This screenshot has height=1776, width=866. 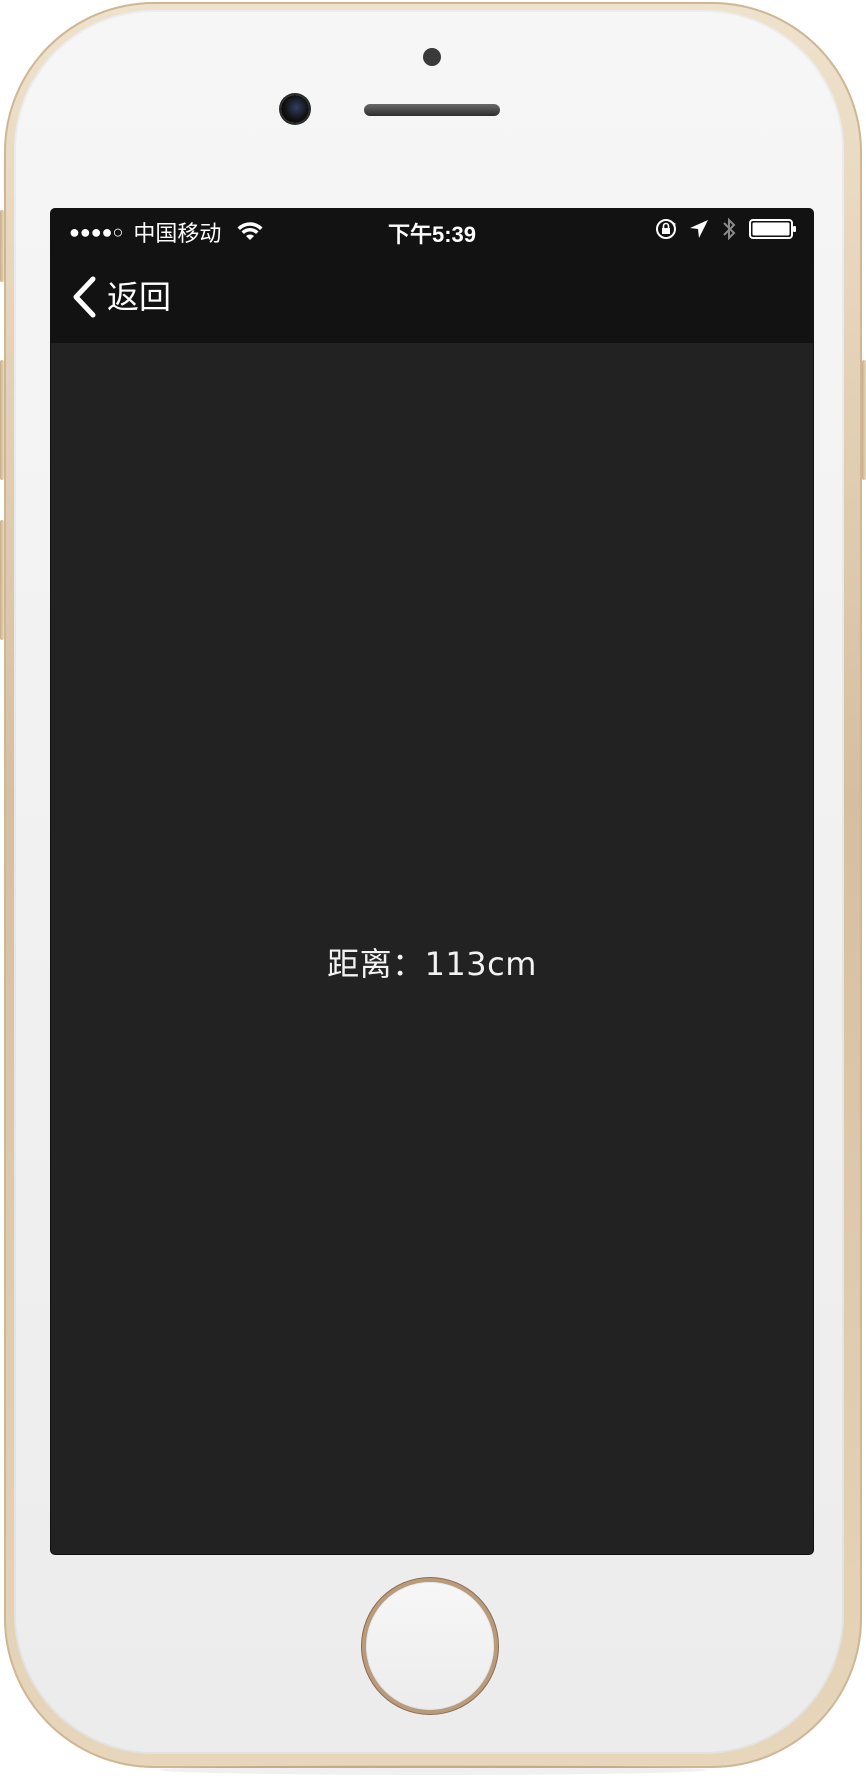 I want to click on back-button: 返回, so click(x=121, y=297).